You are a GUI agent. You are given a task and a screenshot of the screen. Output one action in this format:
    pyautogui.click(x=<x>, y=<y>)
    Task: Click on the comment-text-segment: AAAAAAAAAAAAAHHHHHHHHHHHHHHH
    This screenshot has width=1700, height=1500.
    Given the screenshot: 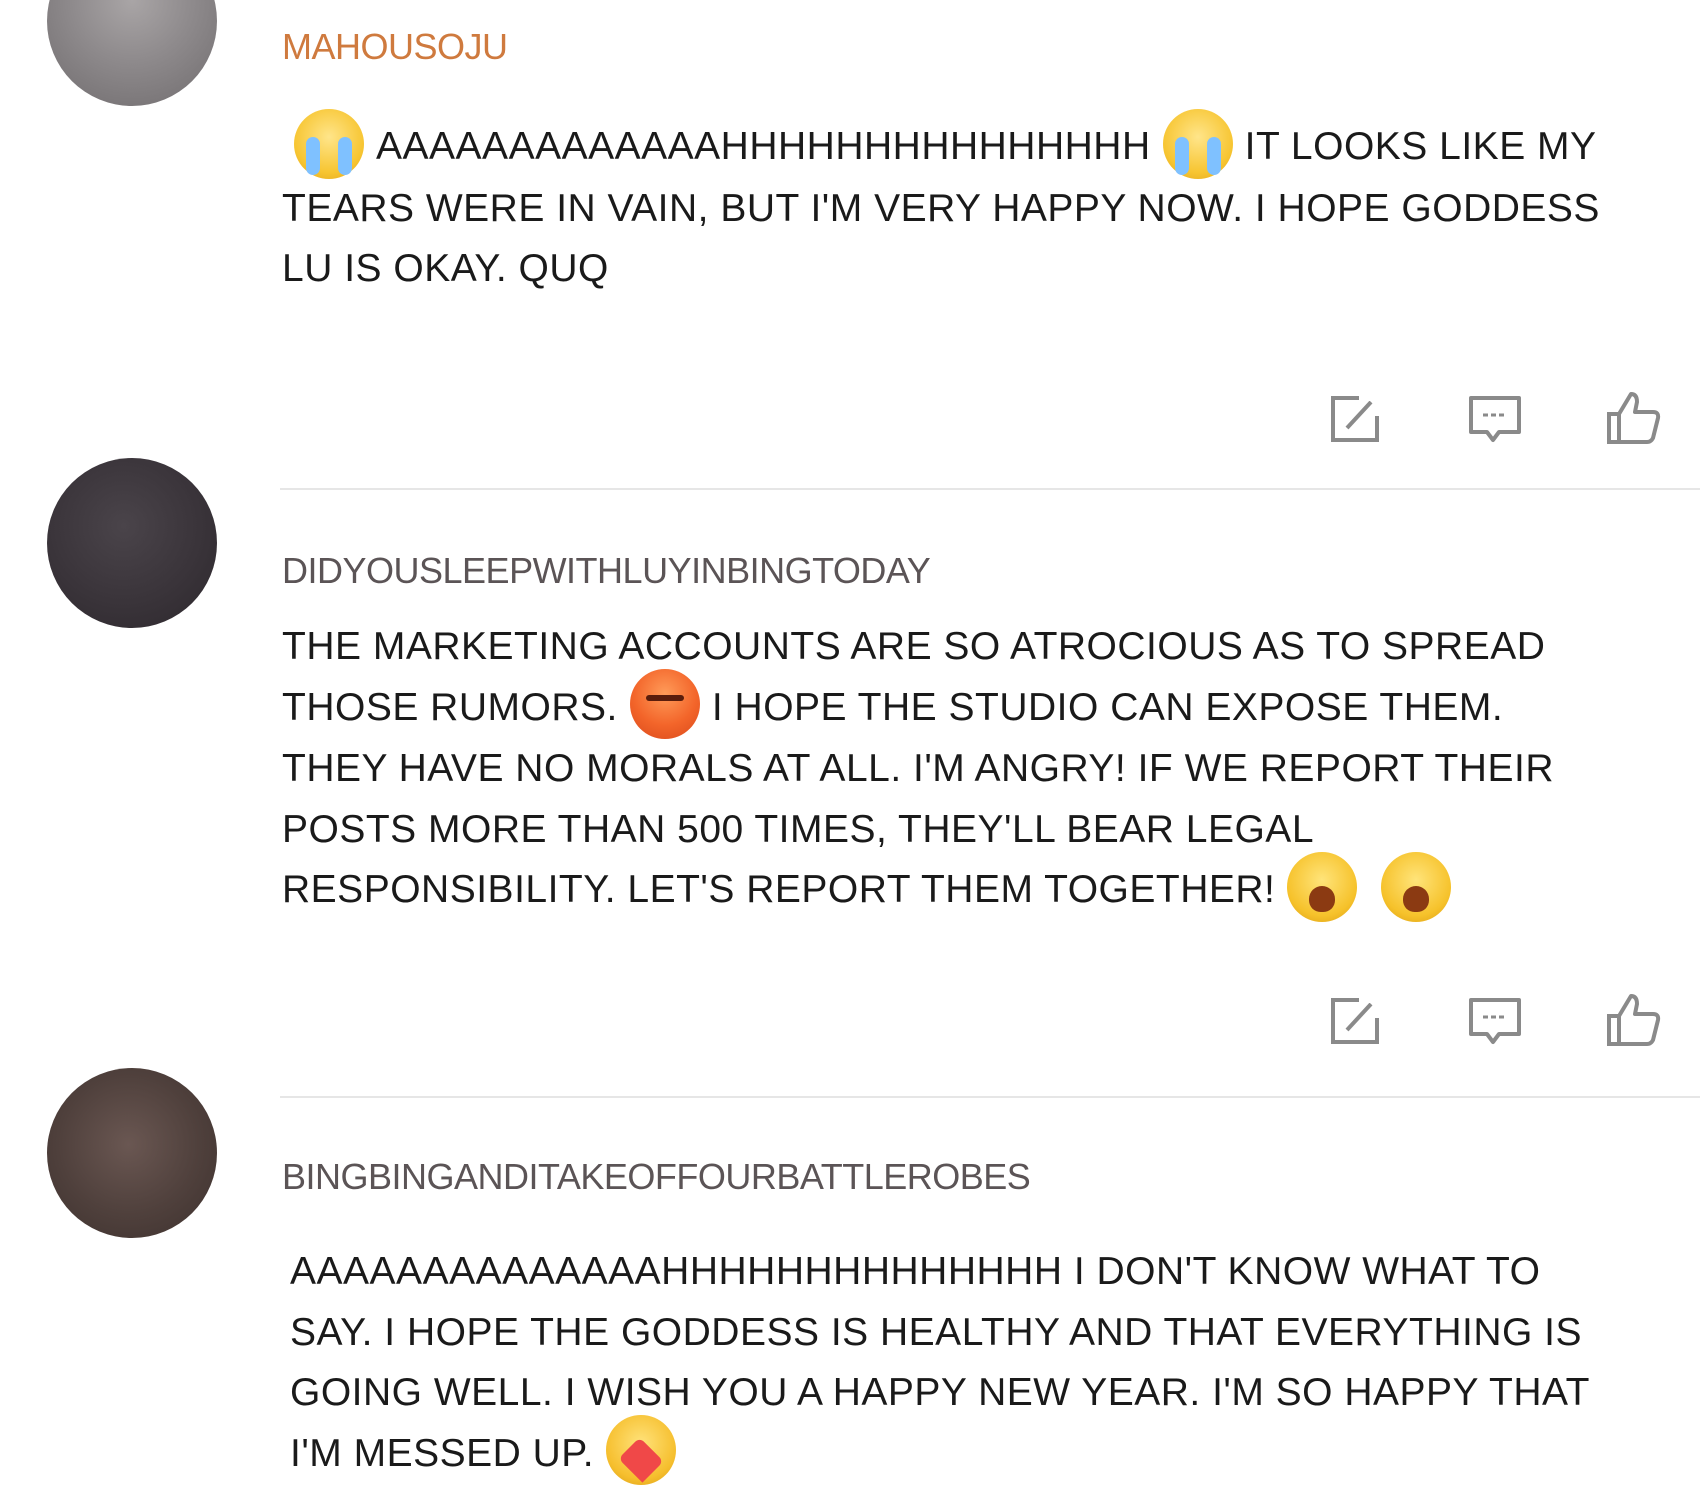 What is the action you would take?
    pyautogui.click(x=763, y=146)
    